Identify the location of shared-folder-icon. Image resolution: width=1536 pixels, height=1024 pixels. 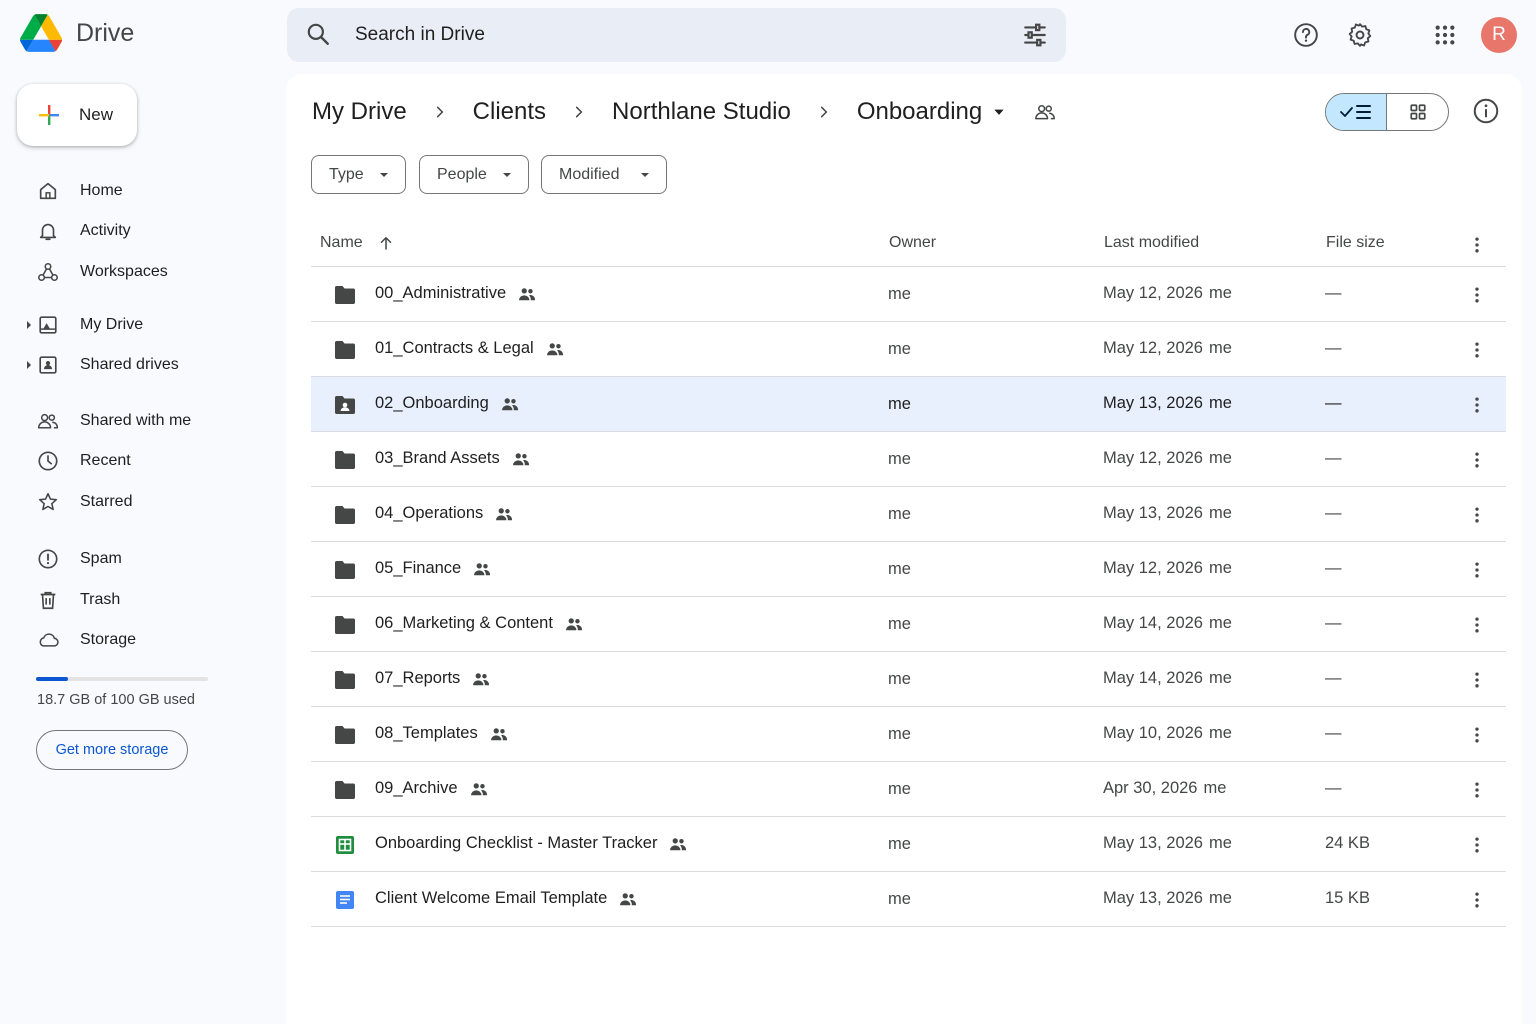
(345, 405).